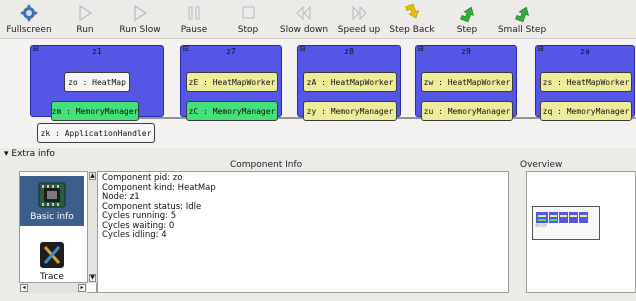  I want to click on play-icon, so click(86, 13).